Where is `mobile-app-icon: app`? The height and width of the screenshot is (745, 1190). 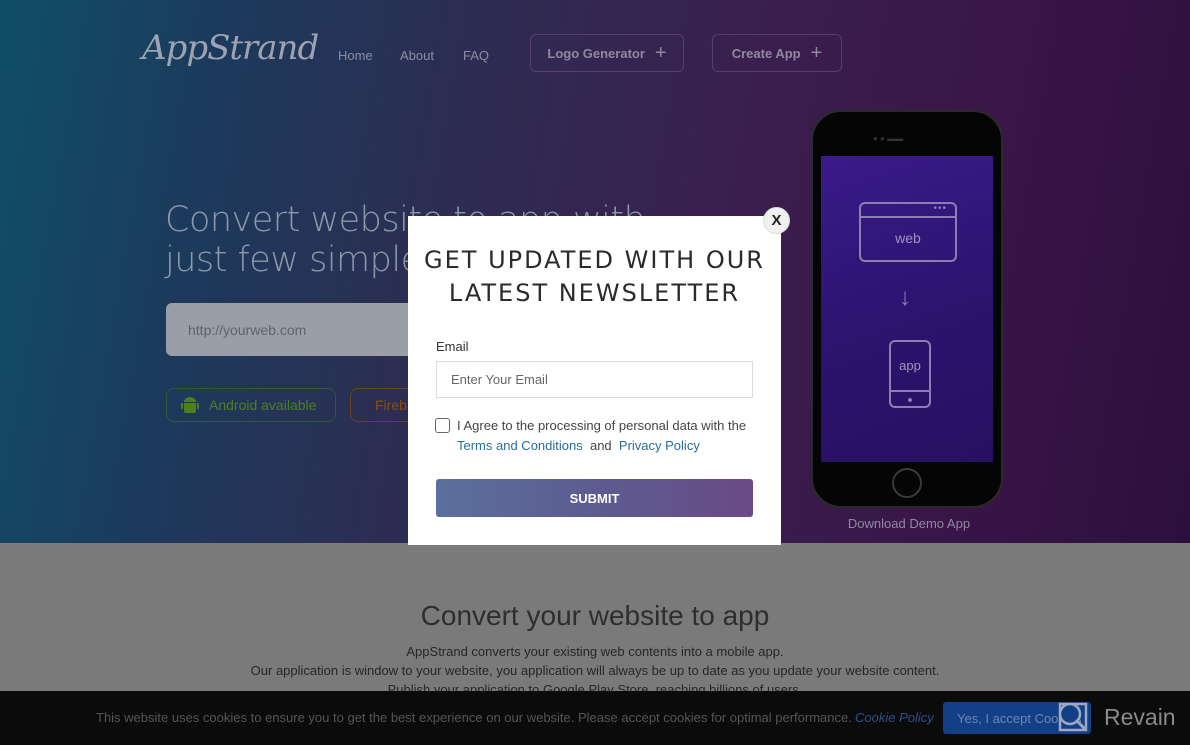
mobile-app-icon: app is located at coordinates (910, 374).